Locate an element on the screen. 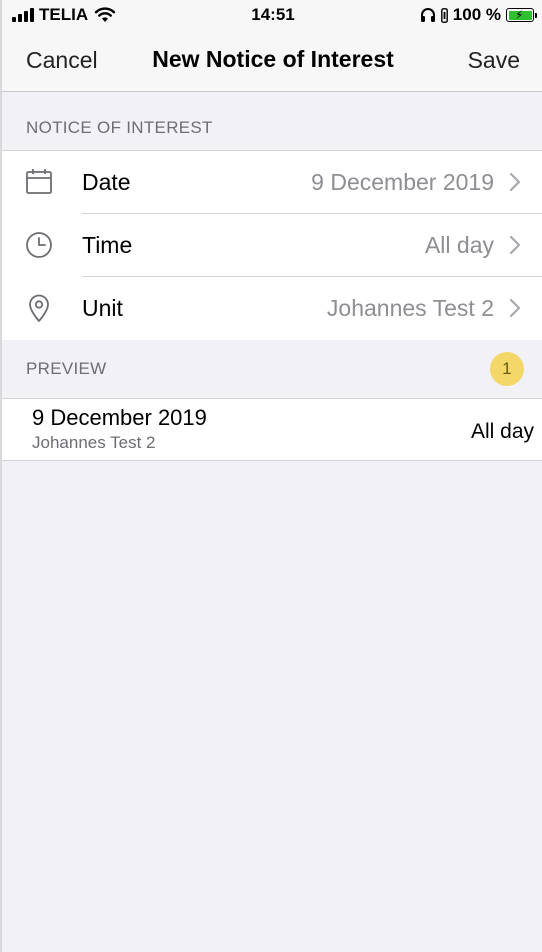  preview-header-label: PREVIEW is located at coordinates (66, 368).